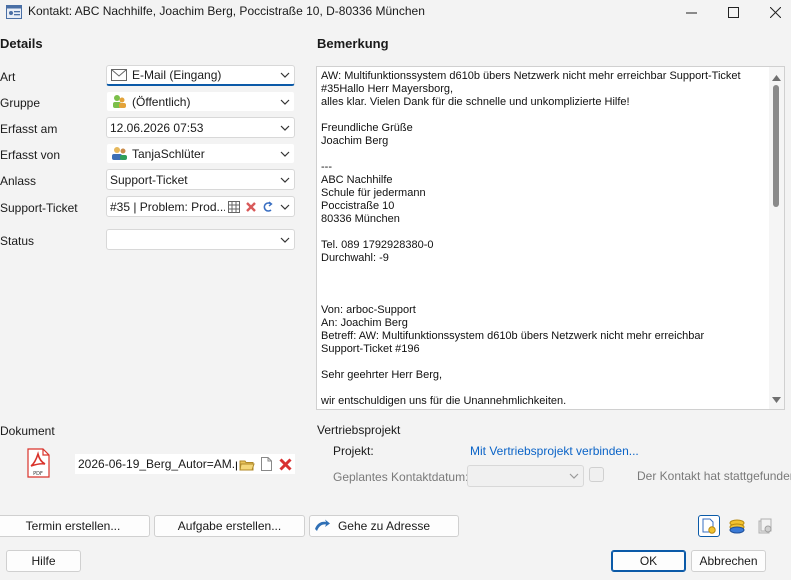 This screenshot has width=791, height=580. Describe the element at coordinates (38, 463) in the screenshot. I see `pdf-file-icon: PDF` at that location.